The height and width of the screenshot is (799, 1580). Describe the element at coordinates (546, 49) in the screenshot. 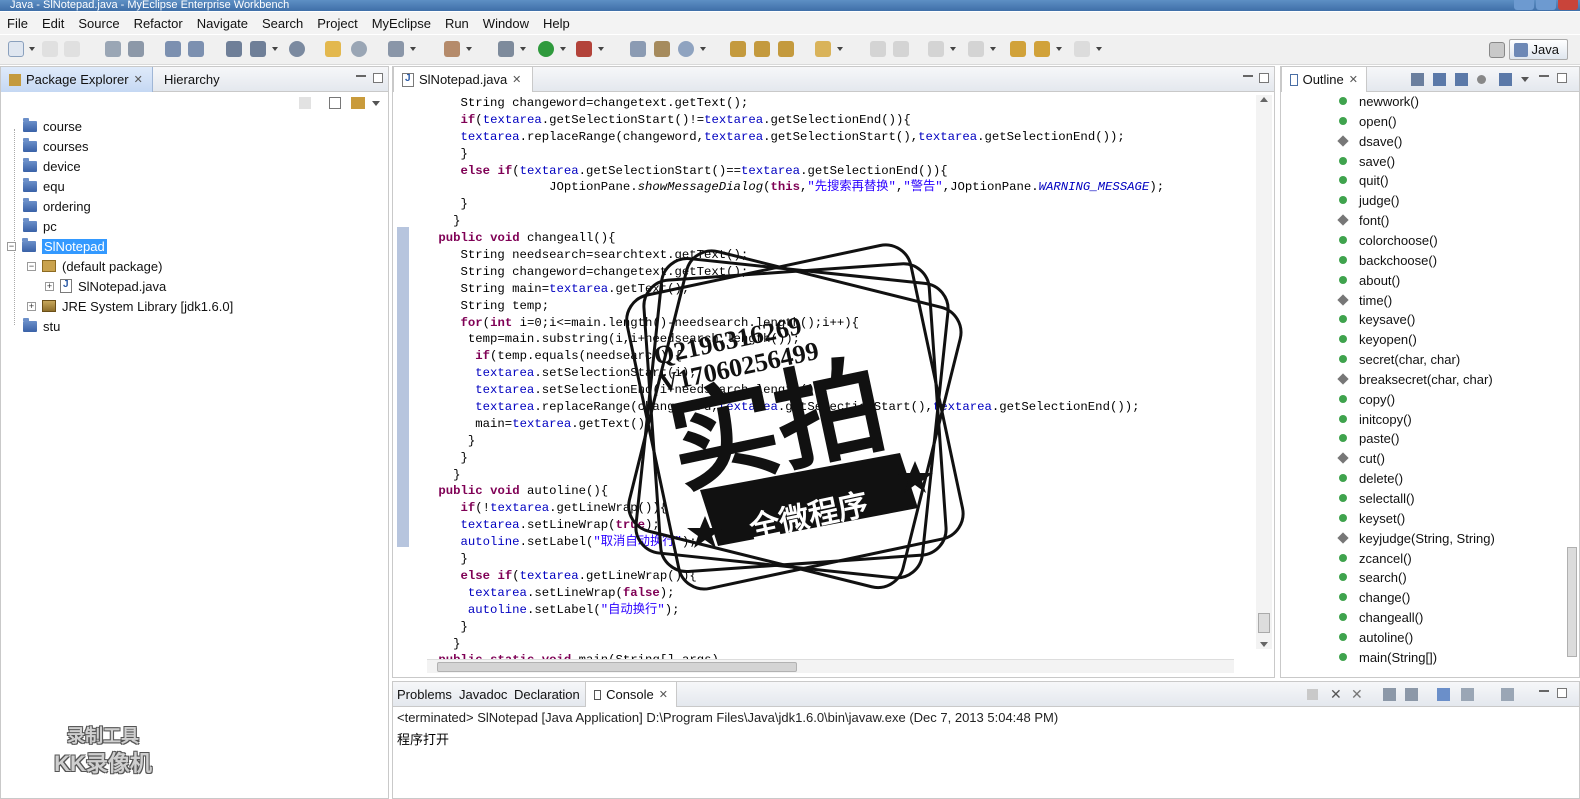

I see `run-icon` at that location.